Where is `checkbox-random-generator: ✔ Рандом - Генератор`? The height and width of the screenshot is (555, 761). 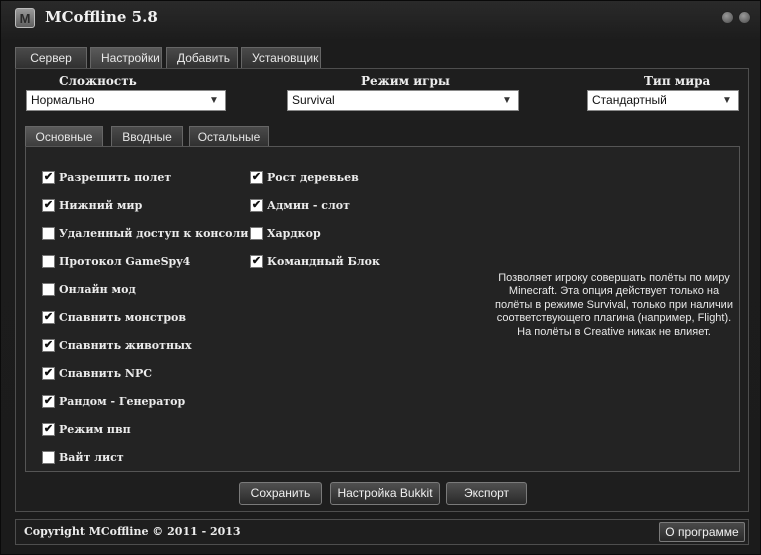 checkbox-random-generator: ✔ Рандом - Генератор is located at coordinates (113, 401).